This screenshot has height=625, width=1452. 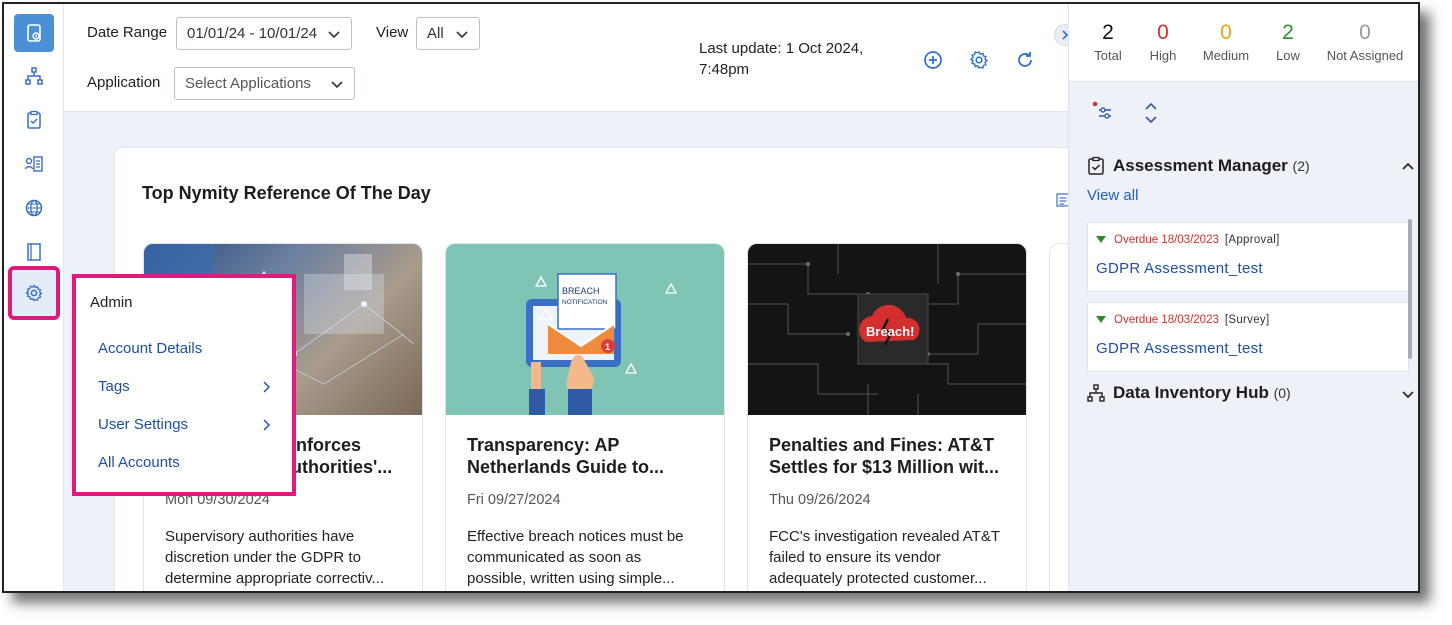 I want to click on hierarchy-icon, so click(x=1096, y=393).